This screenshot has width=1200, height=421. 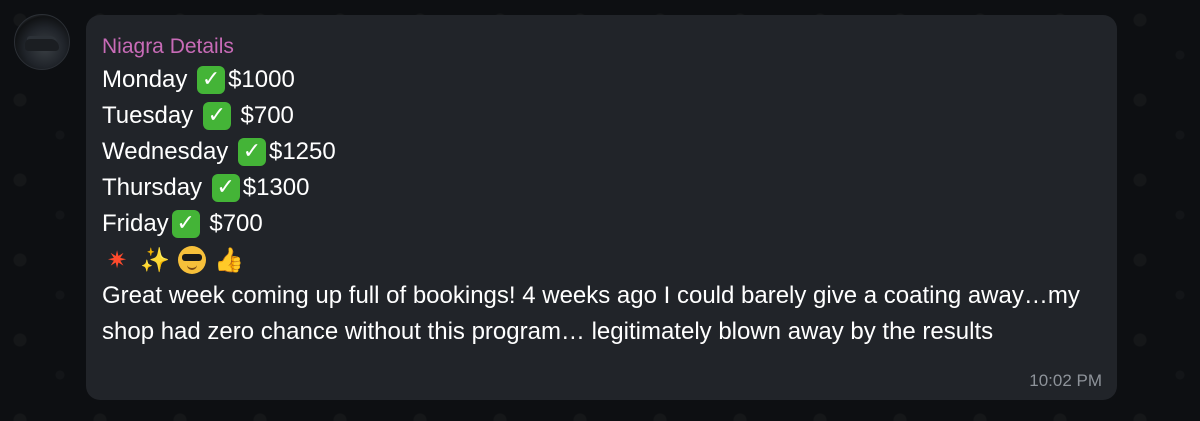 What do you see at coordinates (155, 260) in the screenshot?
I see `sparkles-emoji-icon: ✨` at bounding box center [155, 260].